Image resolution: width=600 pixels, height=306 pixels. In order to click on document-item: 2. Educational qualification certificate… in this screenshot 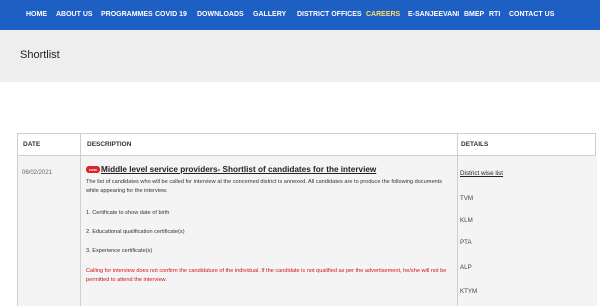, I will do `click(135, 232)`.